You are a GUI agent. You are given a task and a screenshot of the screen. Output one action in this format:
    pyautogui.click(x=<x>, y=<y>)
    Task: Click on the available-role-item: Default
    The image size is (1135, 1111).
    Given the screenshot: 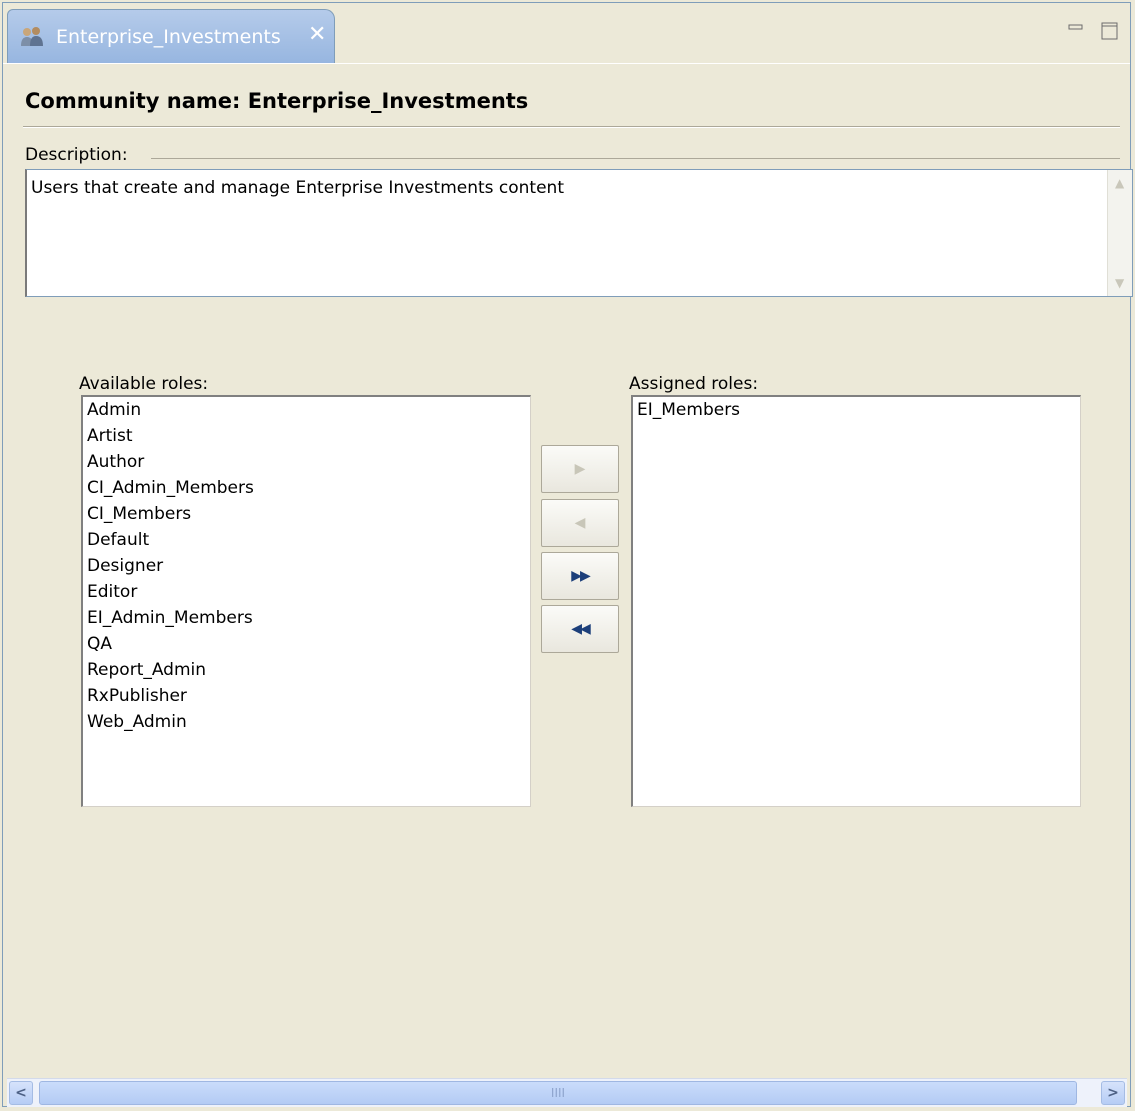 What is the action you would take?
    pyautogui.click(x=306, y=540)
    